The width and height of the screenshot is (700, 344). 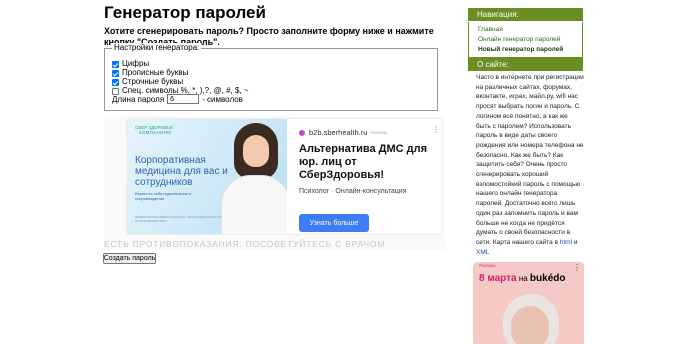 What do you see at coordinates (353, 191) in the screenshot?
I see `ad-description: Психолог · Онлайн-консультация` at bounding box center [353, 191].